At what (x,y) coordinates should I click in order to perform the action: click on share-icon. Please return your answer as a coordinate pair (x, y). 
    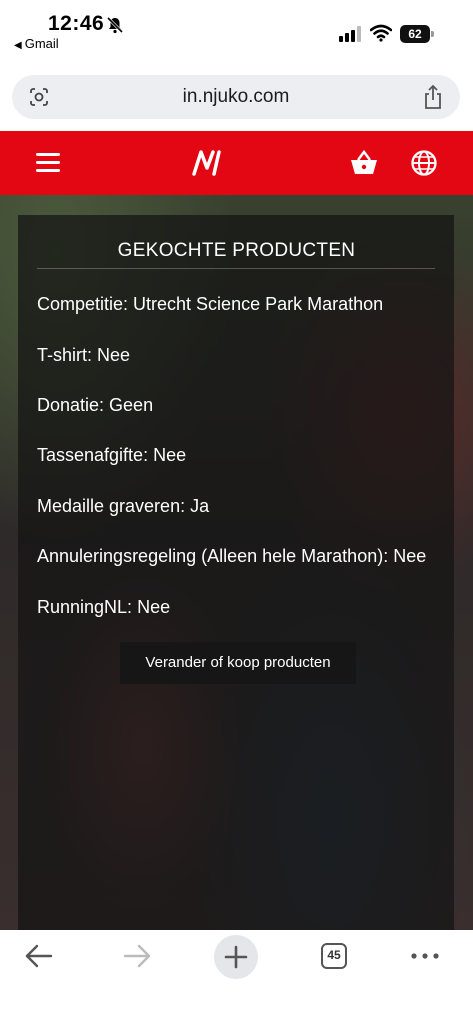
    Looking at the image, I should click on (433, 97).